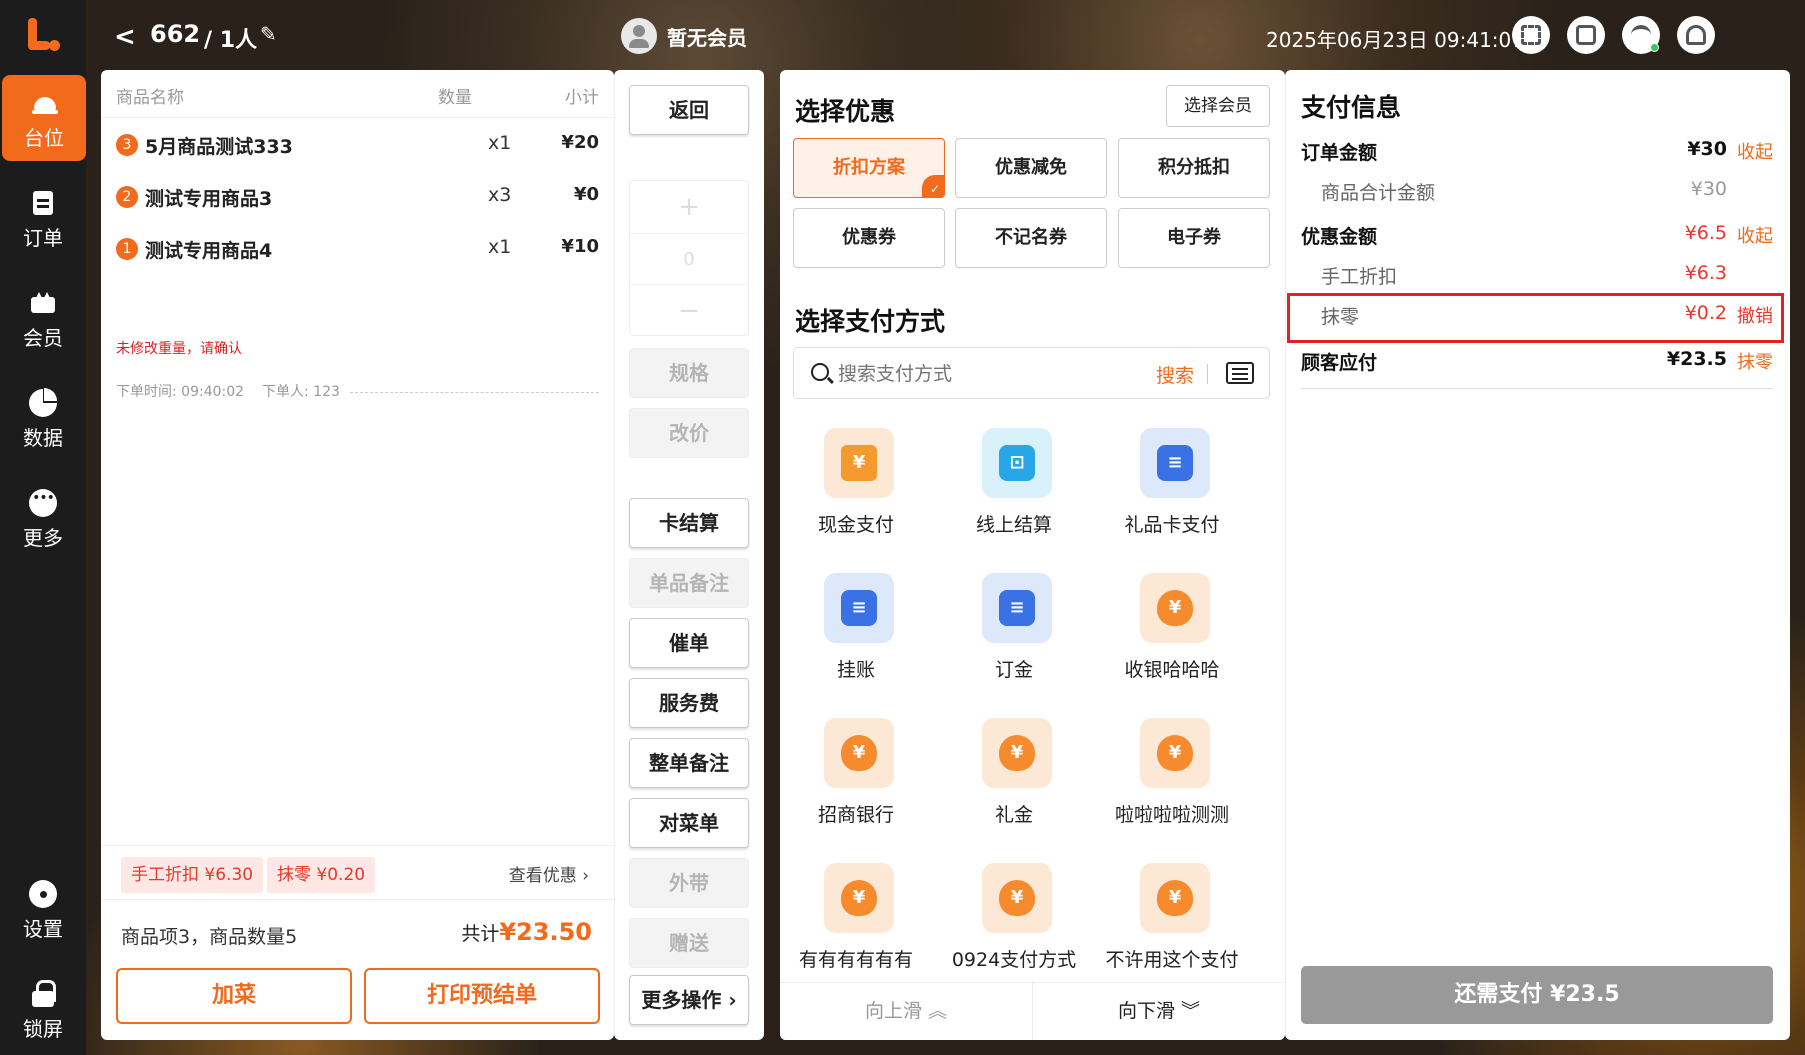  What do you see at coordinates (689, 643) in the screenshot?
I see `rush-order-button: 催单` at bounding box center [689, 643].